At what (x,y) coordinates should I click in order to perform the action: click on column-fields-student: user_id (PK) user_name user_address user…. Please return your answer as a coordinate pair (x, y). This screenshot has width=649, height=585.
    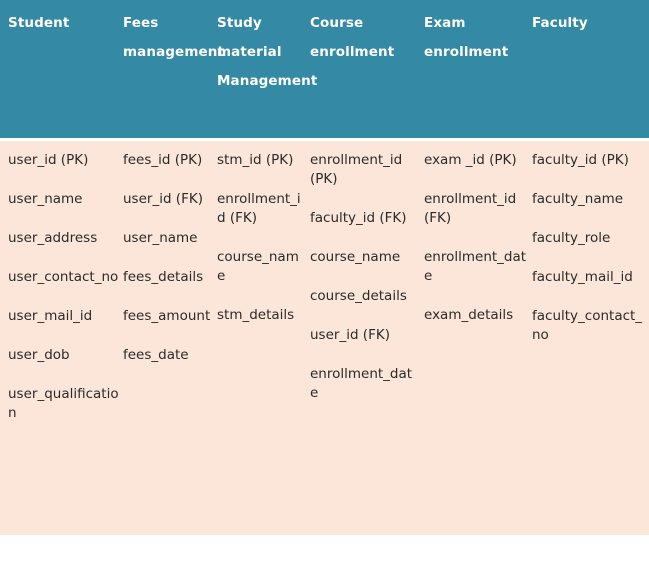
    Looking at the image, I should click on (64, 287).